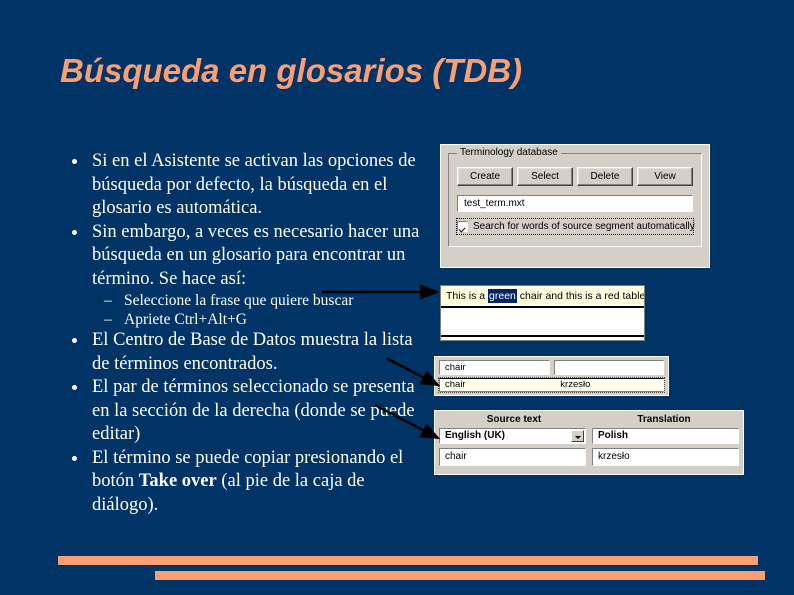 The height and width of the screenshot is (595, 794). What do you see at coordinates (577, 436) in the screenshot?
I see `chevron-down-icon` at bounding box center [577, 436].